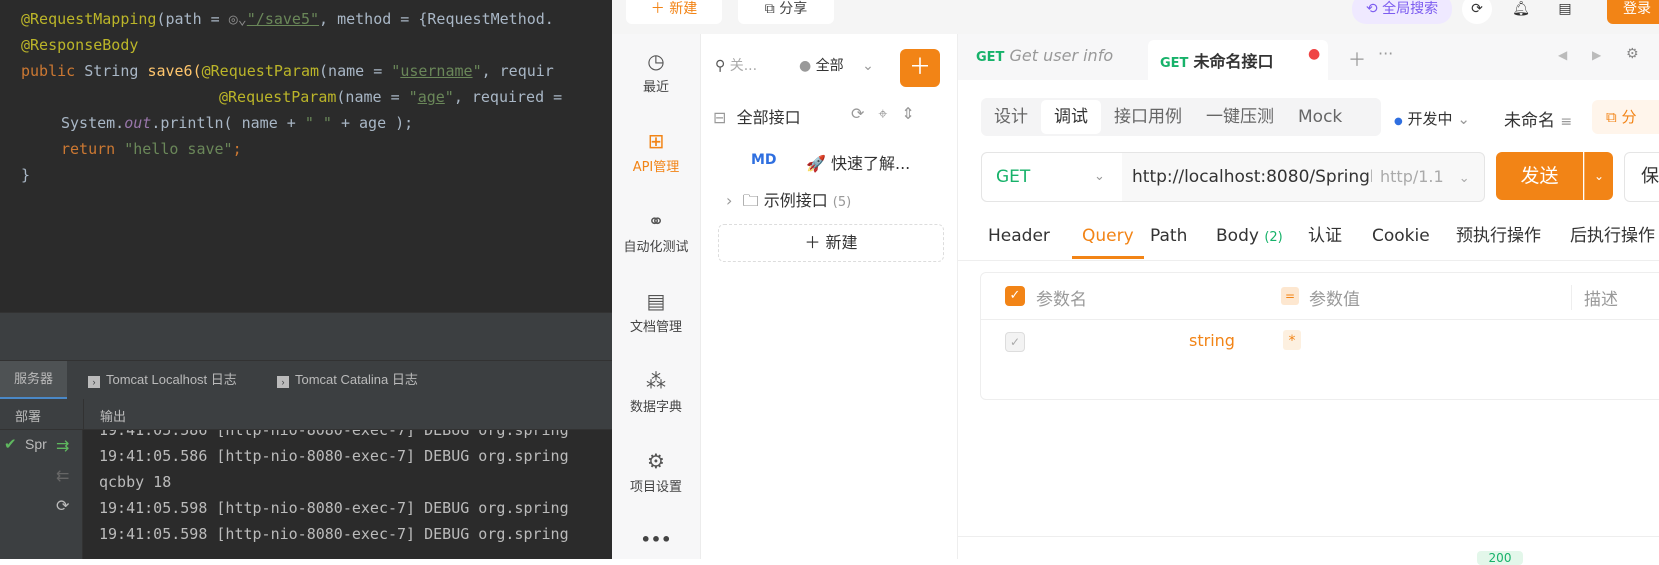 The width and height of the screenshot is (1659, 565). Describe the element at coordinates (1401, 236) in the screenshot. I see `tab-cookie: Cookie` at that location.